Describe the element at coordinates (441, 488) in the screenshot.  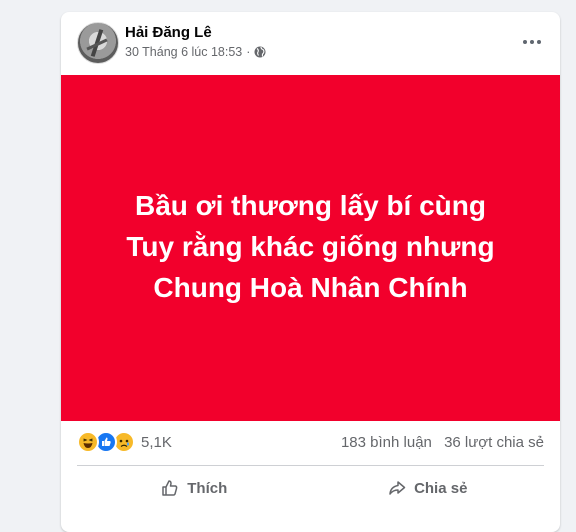
I see `share-label: Chia sẻ` at that location.